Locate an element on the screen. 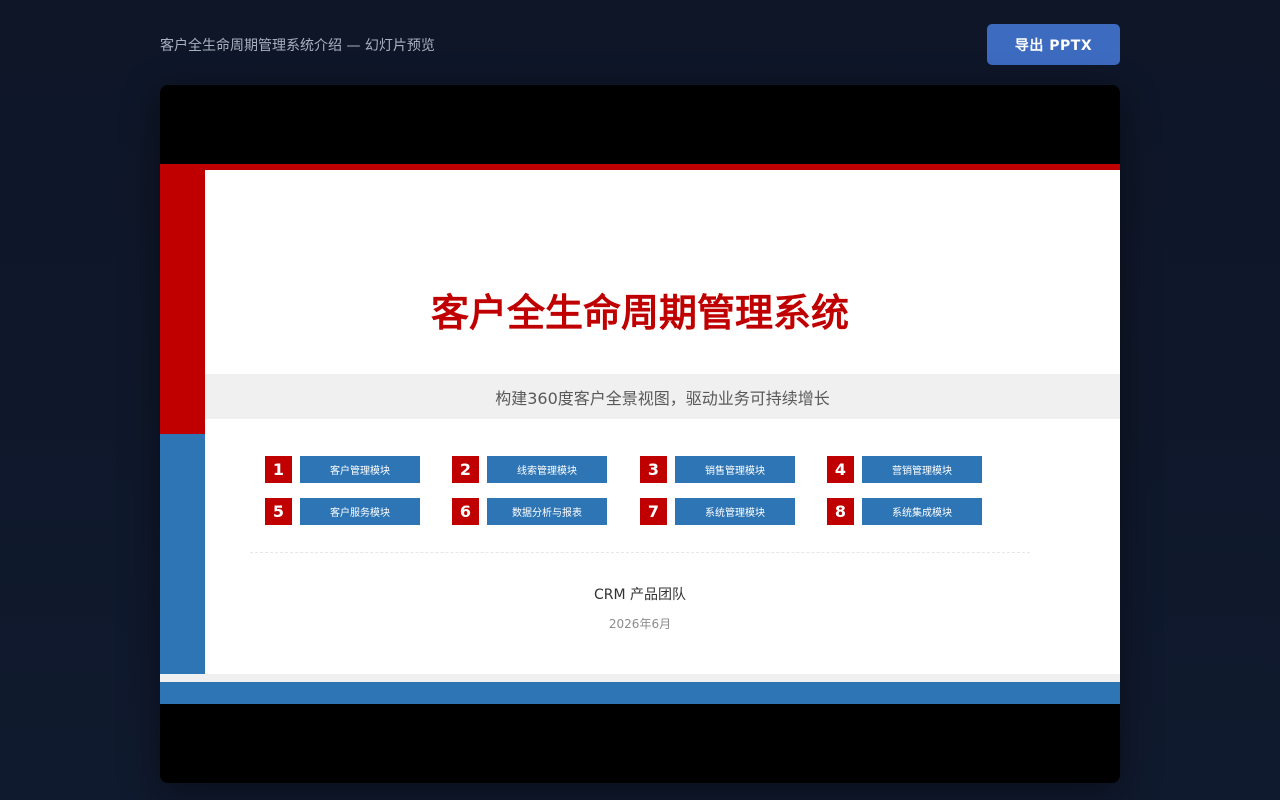  top-bar: 客户全生命周期管理系统介绍 — 幻灯片预览 导出 PPTX is located at coordinates (640, 44).